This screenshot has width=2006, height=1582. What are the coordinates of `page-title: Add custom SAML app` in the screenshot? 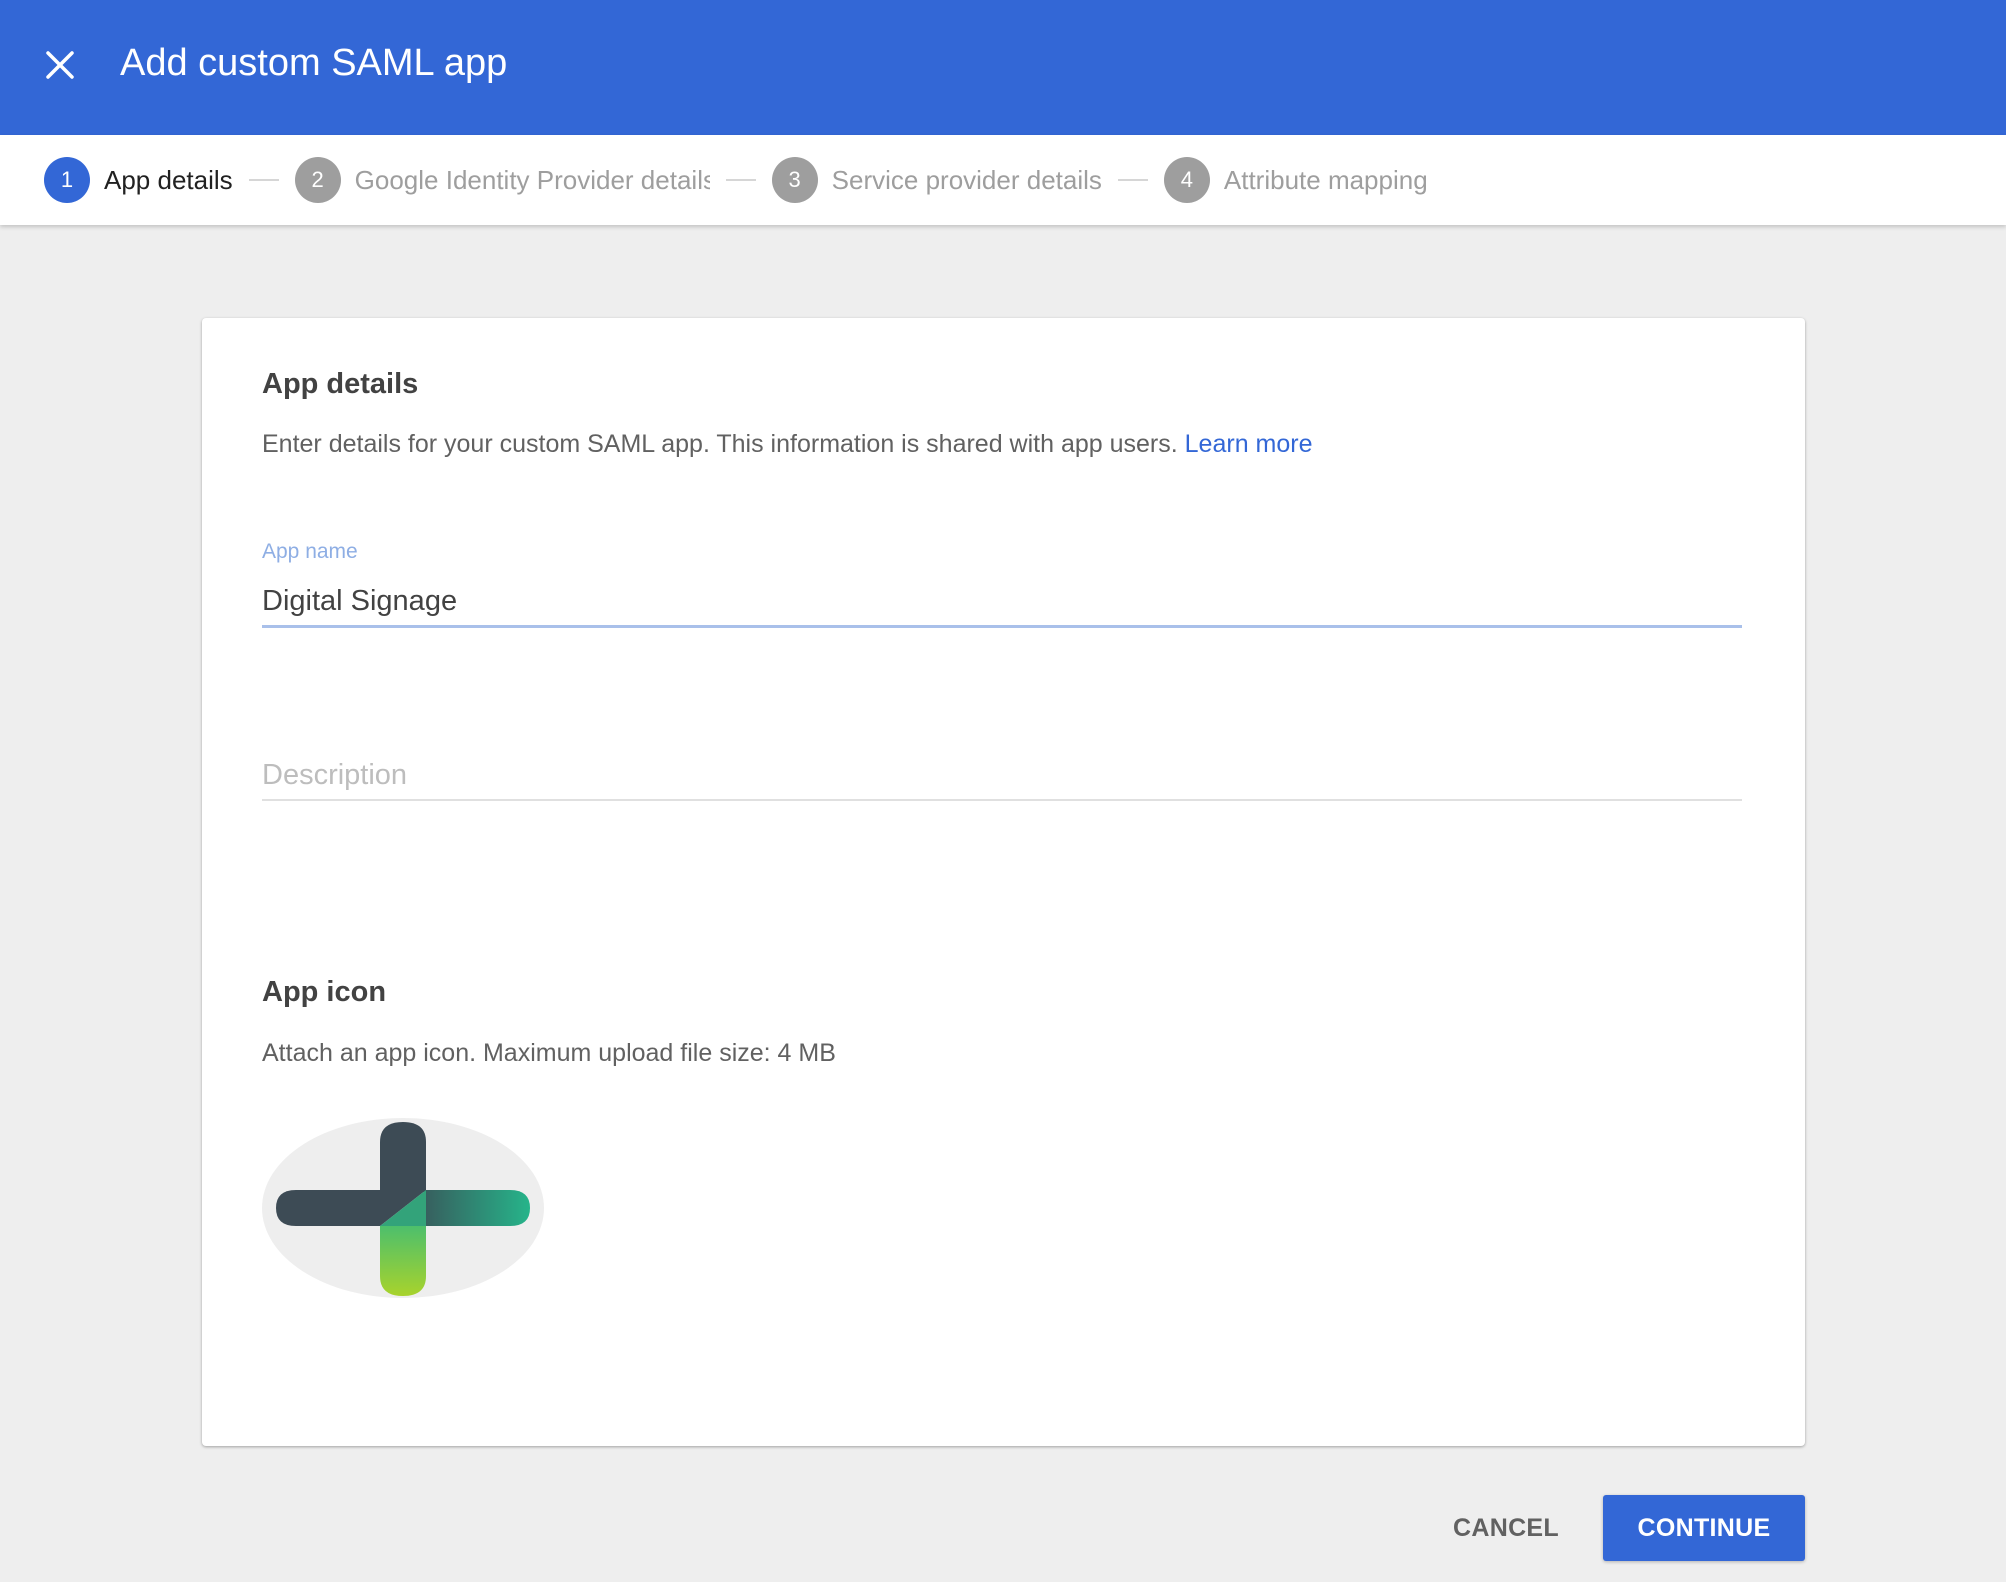 It's located at (314, 63).